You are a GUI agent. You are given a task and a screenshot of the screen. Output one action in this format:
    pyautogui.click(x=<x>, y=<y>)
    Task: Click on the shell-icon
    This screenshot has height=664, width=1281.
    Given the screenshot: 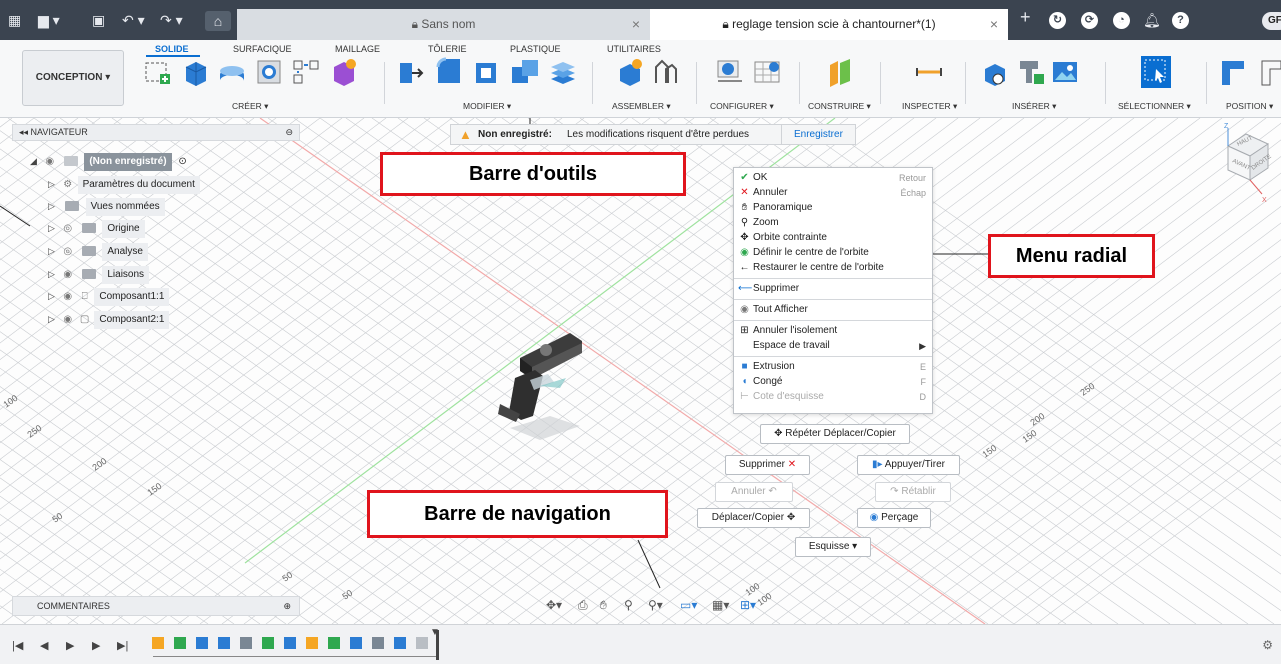 What is the action you would take?
    pyautogui.click(x=487, y=72)
    